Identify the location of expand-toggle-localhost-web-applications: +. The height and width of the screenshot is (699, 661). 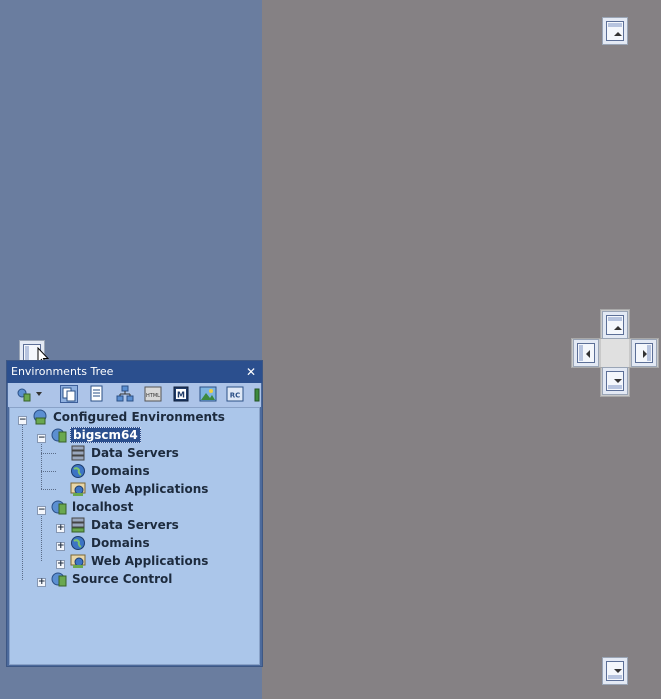
(60, 564).